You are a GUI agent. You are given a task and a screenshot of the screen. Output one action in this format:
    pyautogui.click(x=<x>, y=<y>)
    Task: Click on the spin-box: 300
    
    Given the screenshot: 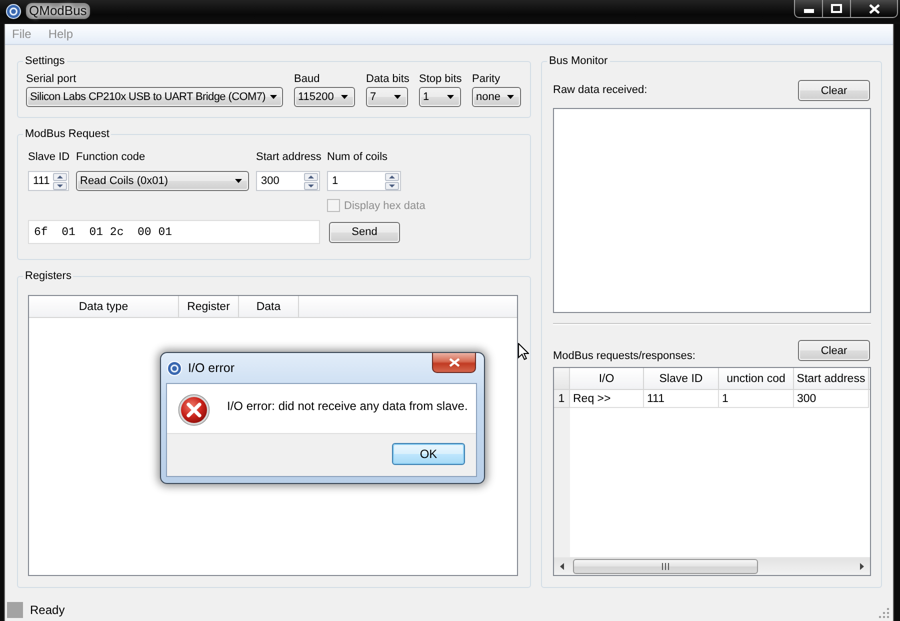 What is the action you would take?
    pyautogui.click(x=288, y=181)
    